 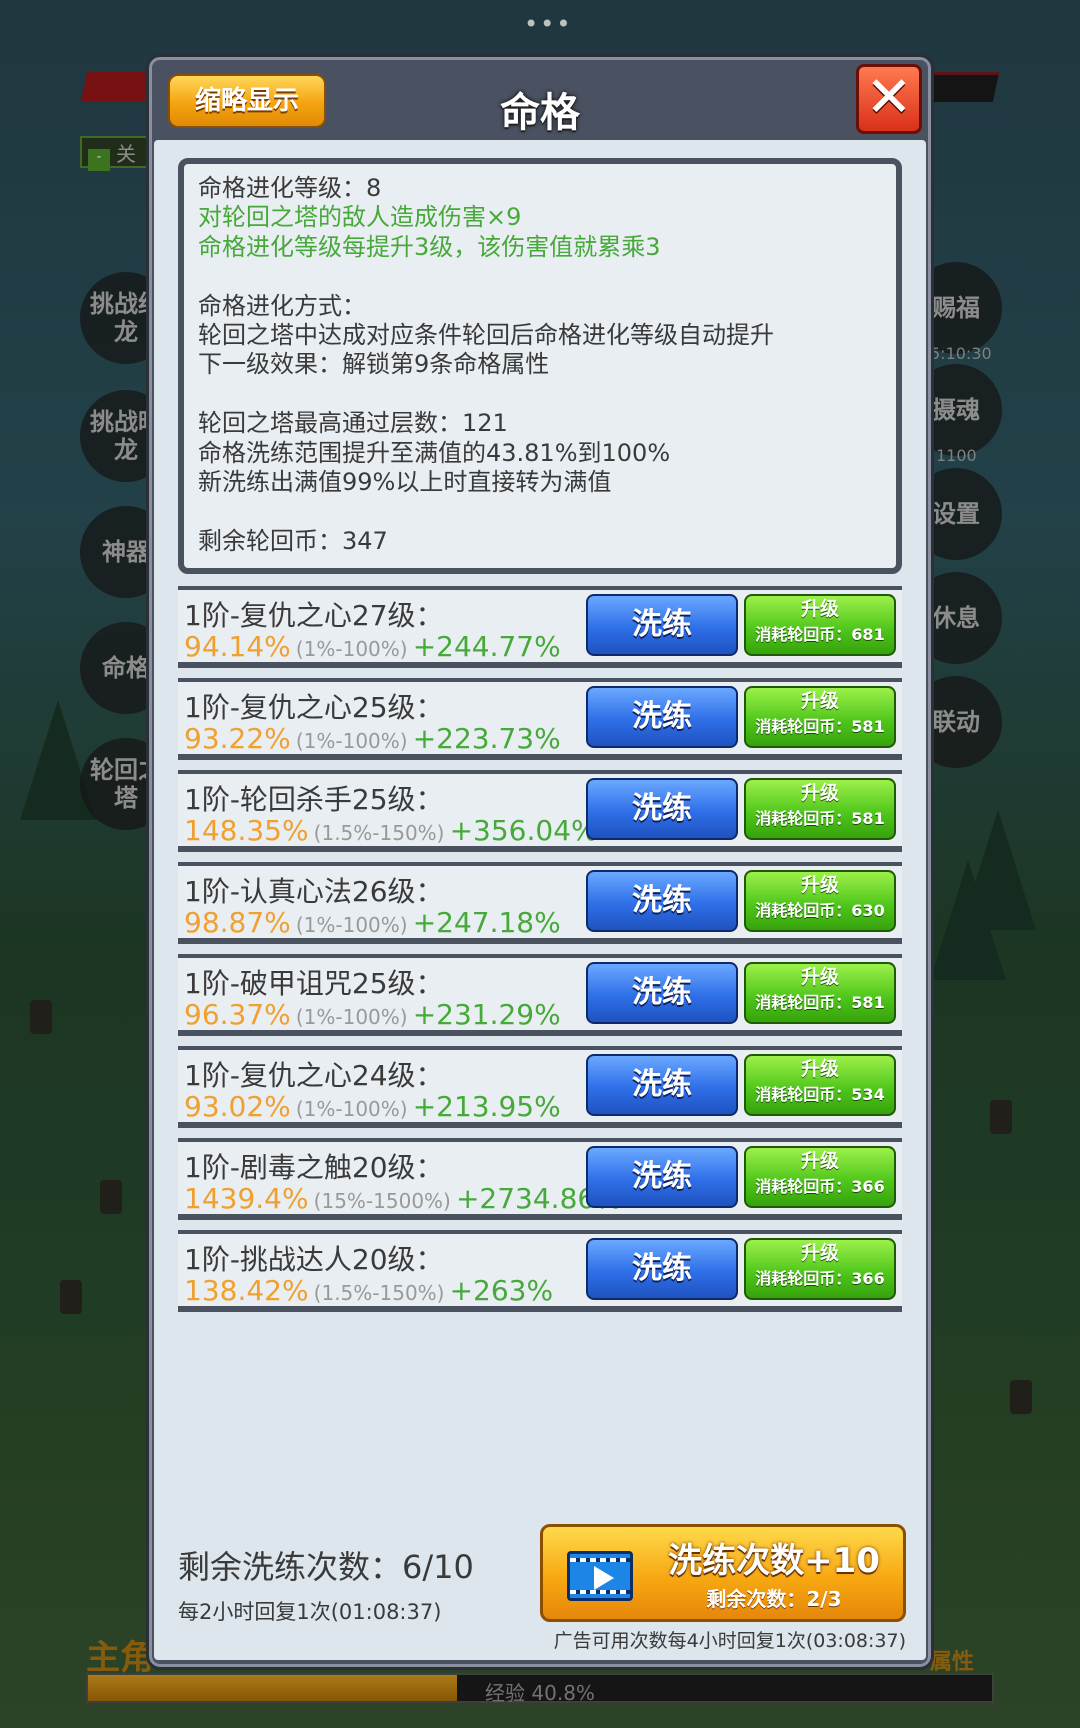 What do you see at coordinates (360, 217) in the screenshot?
I see `info-line: 对轮回之塔的敌人造成伤害×9` at bounding box center [360, 217].